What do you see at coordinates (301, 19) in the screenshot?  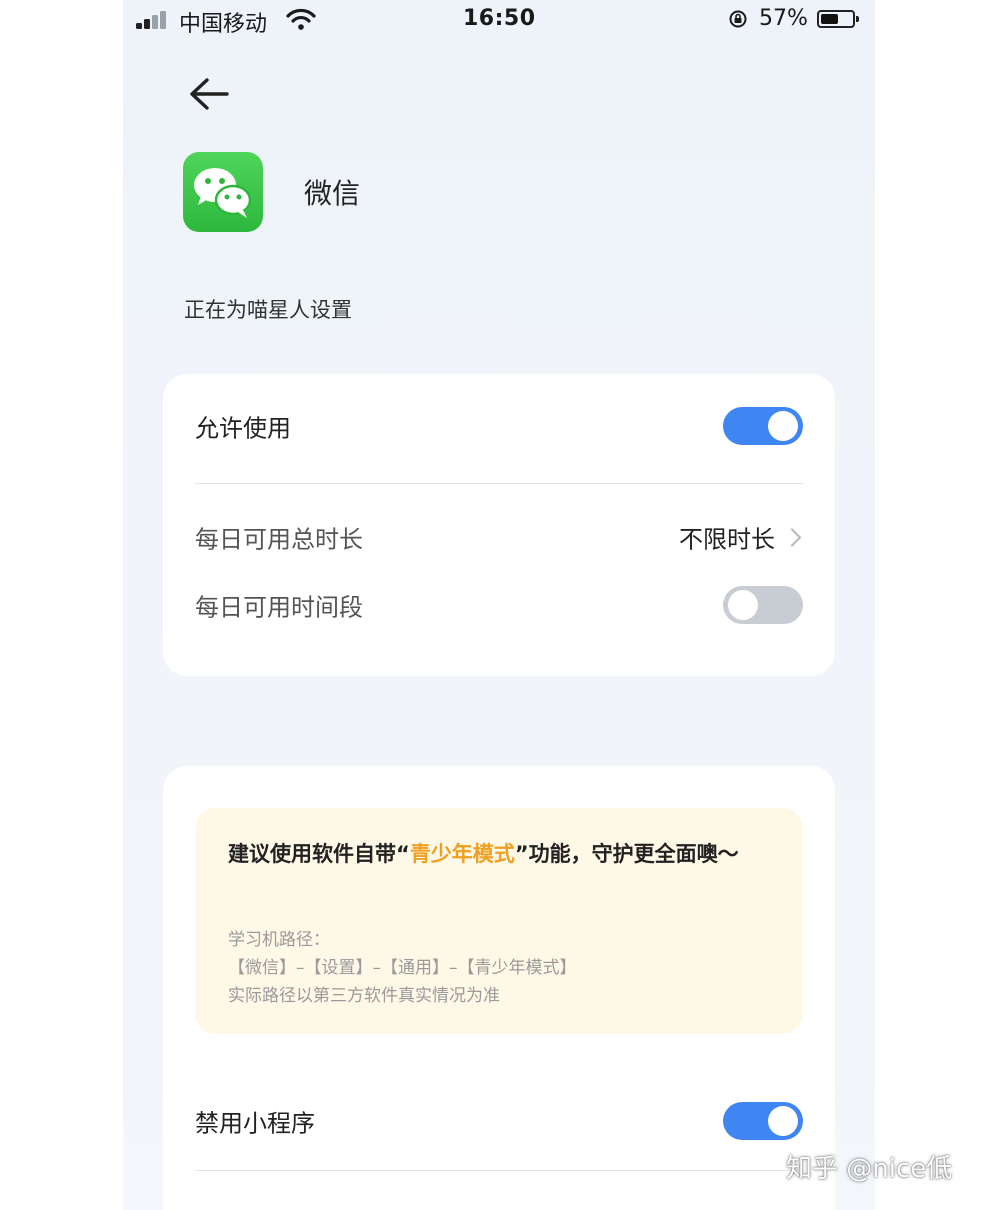 I see `wifi-icon` at bounding box center [301, 19].